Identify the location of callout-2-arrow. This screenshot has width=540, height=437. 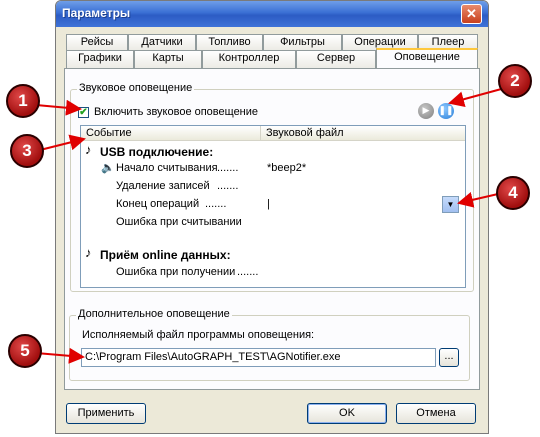
(477, 97).